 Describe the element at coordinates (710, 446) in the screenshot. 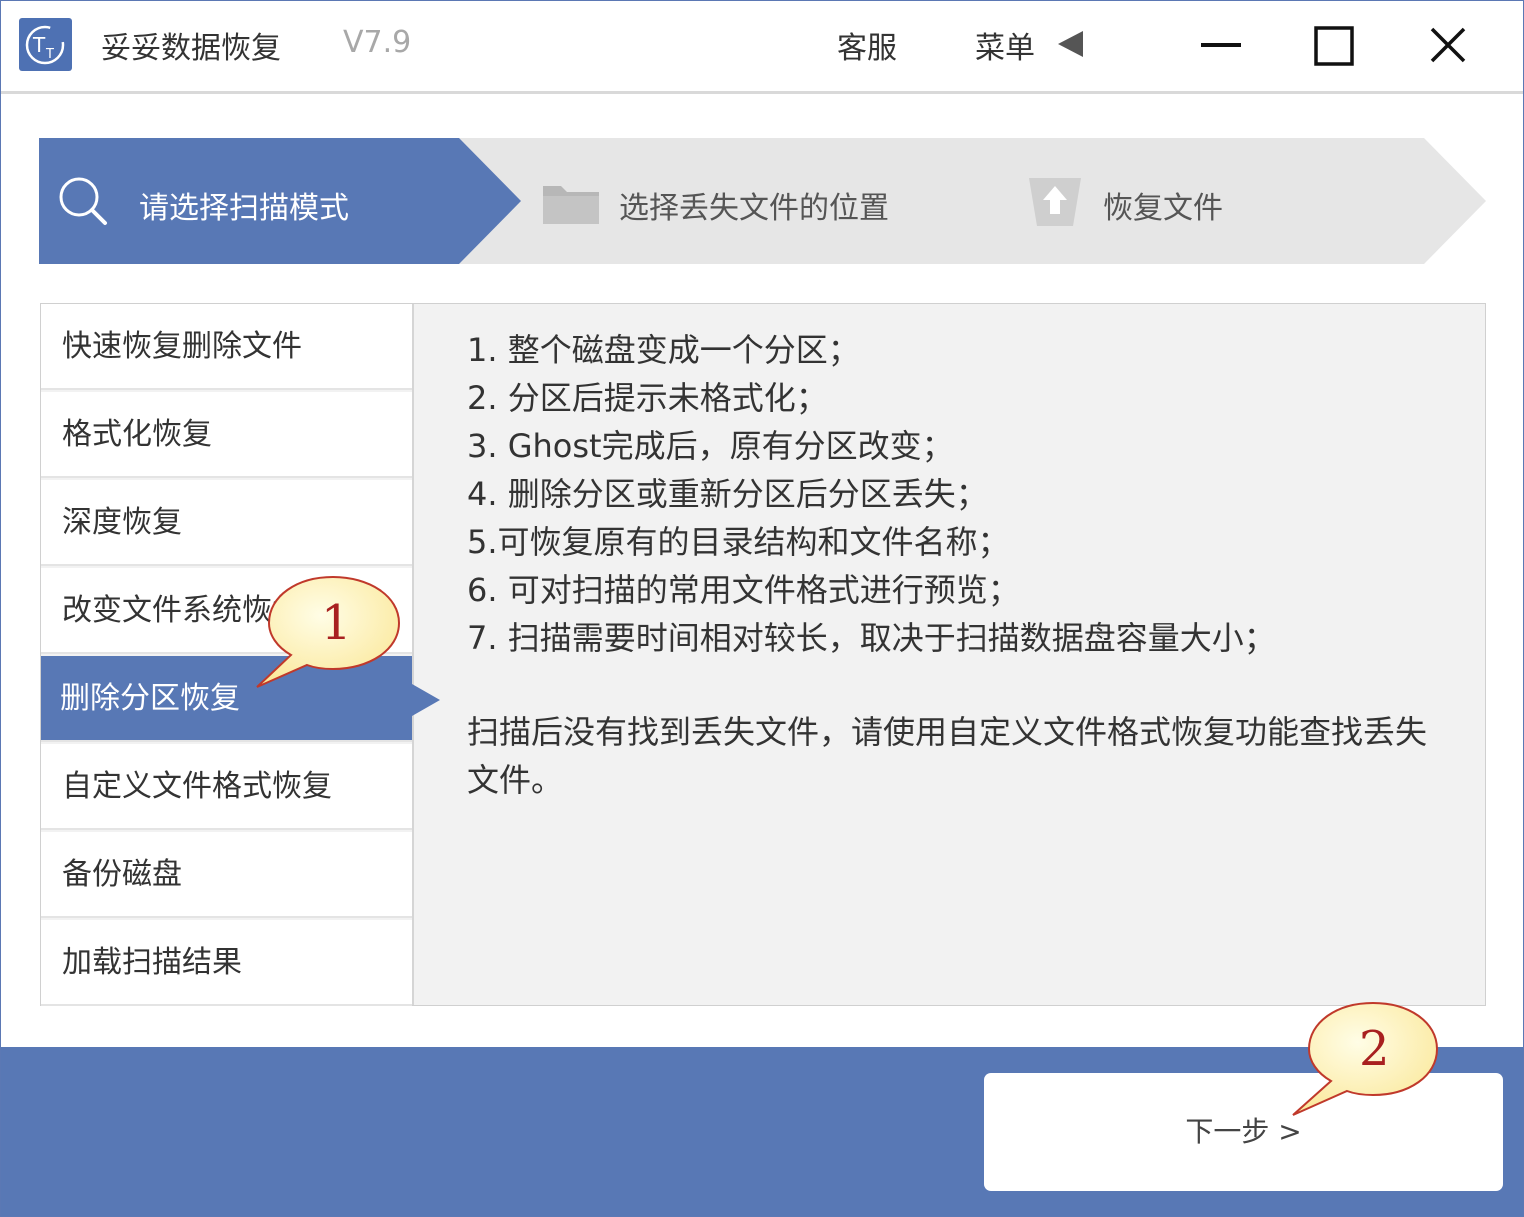

I see `description-line: 3. Ghost完成后，原有分区改变；` at that location.